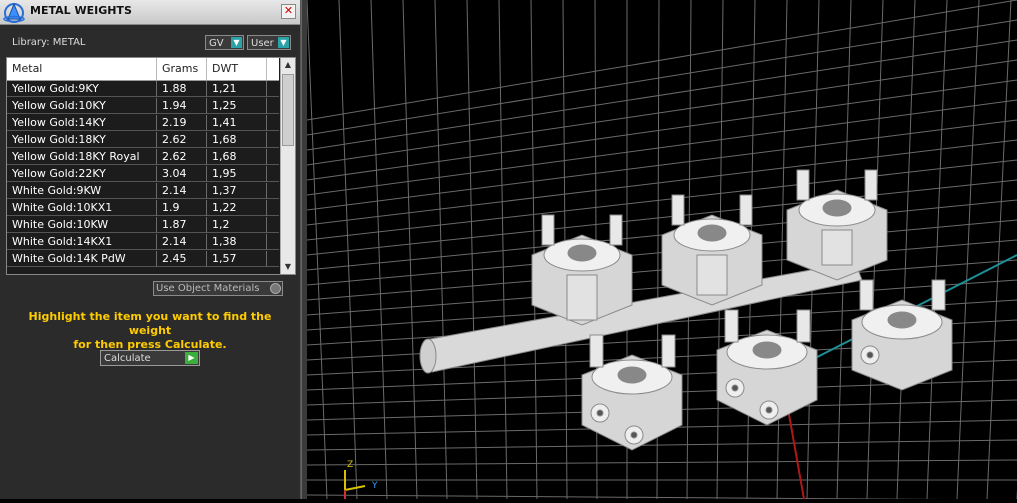  What do you see at coordinates (182, 174) in the screenshot?
I see `grams-cell: 3.04` at bounding box center [182, 174].